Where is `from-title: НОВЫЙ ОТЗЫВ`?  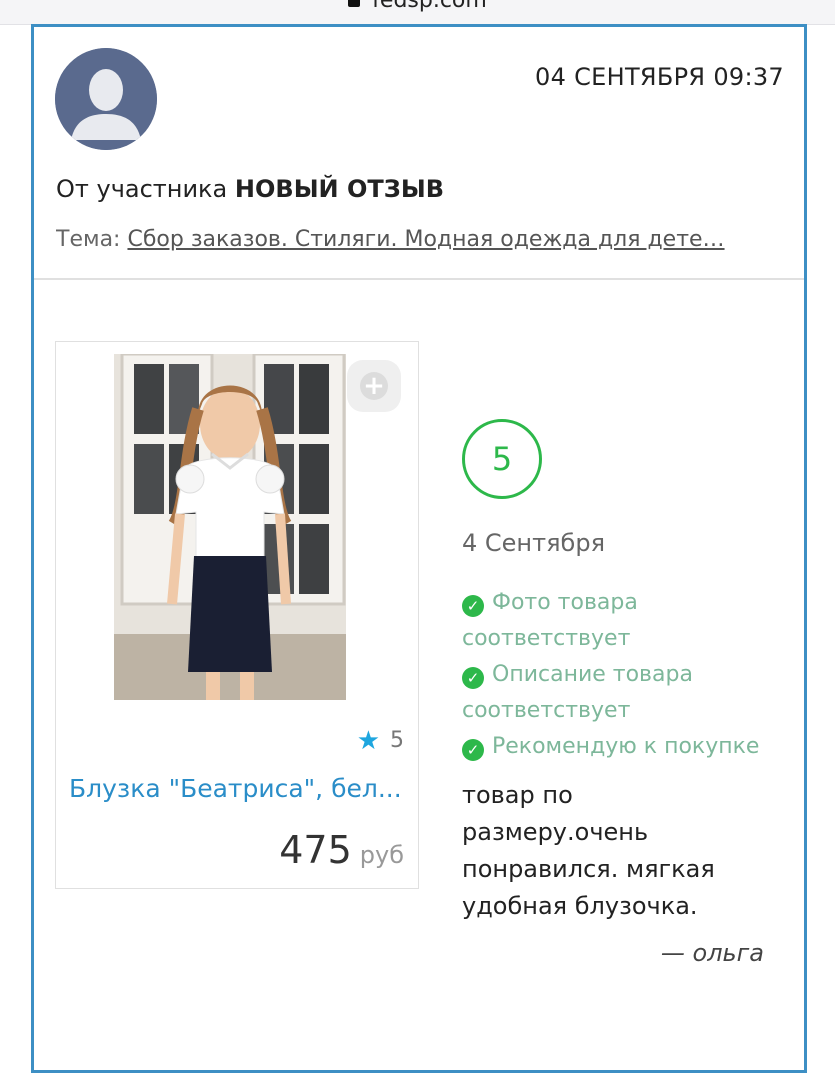 from-title: НОВЫЙ ОТЗЫВ is located at coordinates (339, 189).